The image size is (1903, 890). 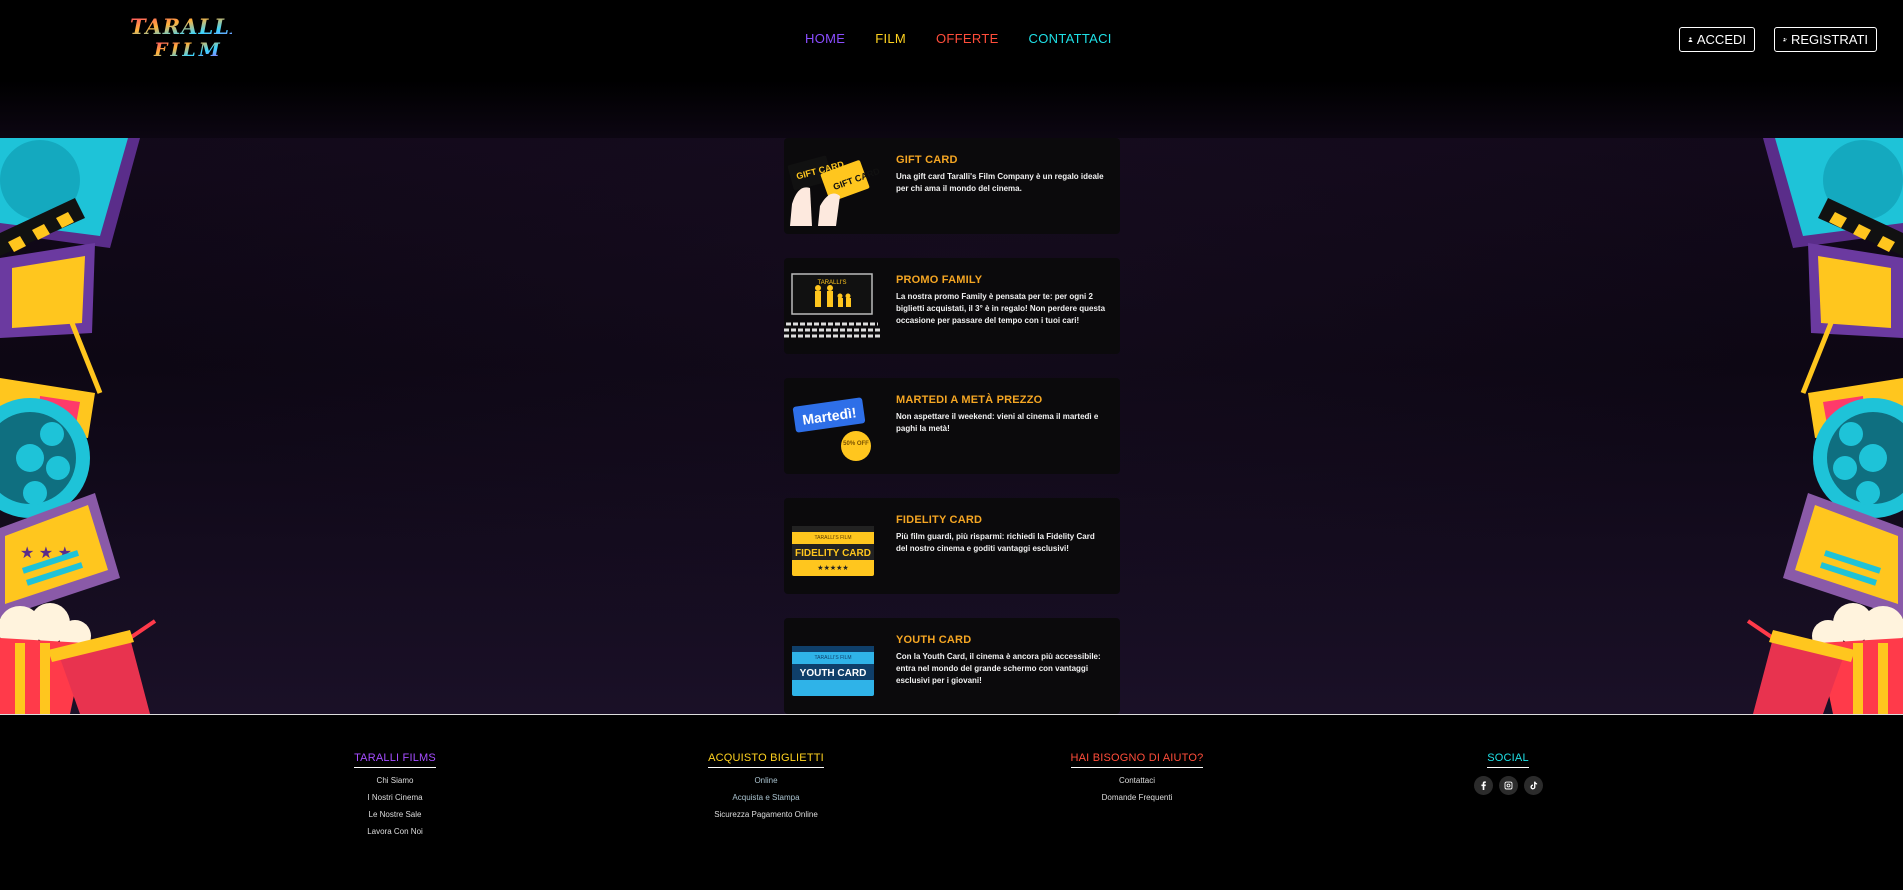 What do you see at coordinates (395, 760) in the screenshot?
I see `footer-col-title: TARALLI FILMS` at bounding box center [395, 760].